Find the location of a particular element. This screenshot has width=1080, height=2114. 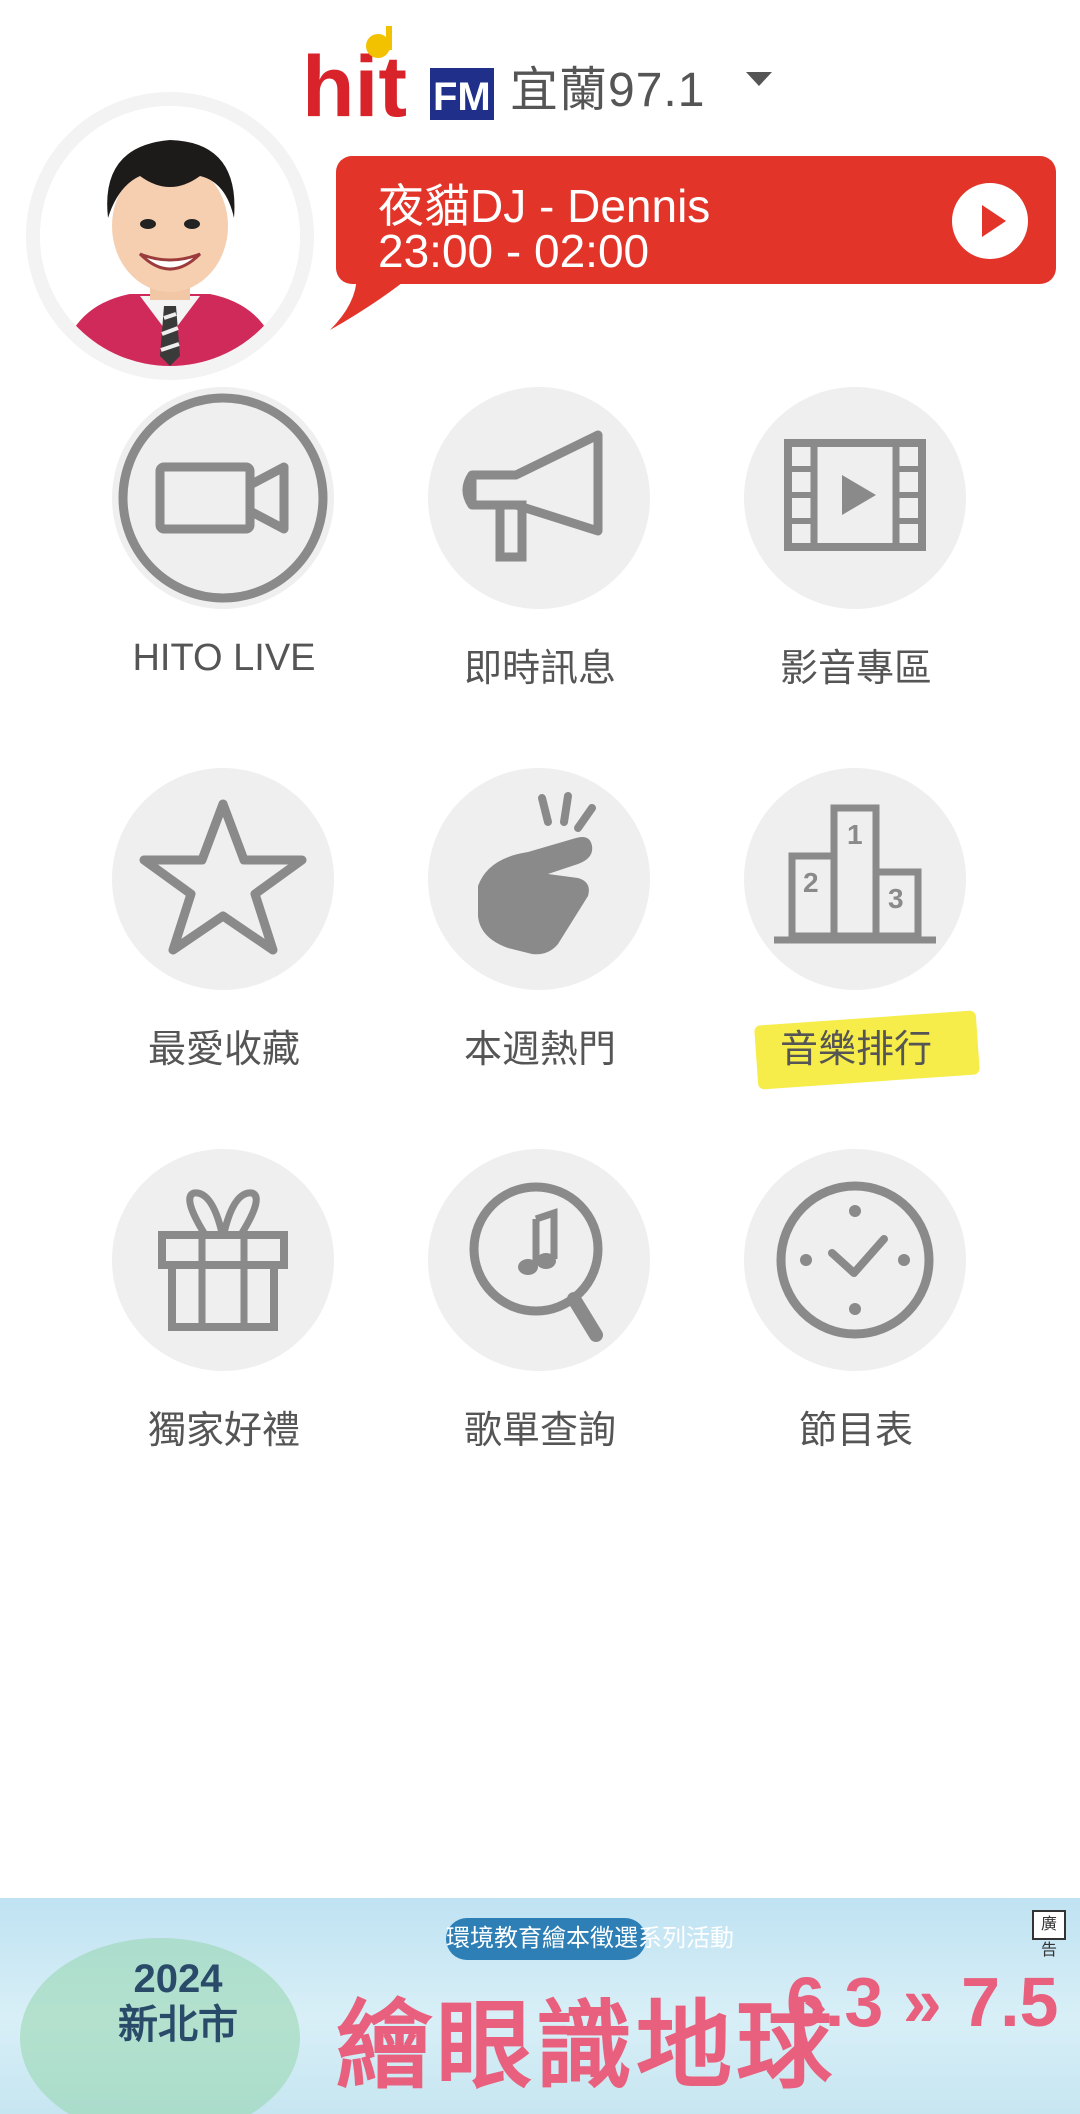

show-time: 23:00 - 02:00 is located at coordinates (514, 251).